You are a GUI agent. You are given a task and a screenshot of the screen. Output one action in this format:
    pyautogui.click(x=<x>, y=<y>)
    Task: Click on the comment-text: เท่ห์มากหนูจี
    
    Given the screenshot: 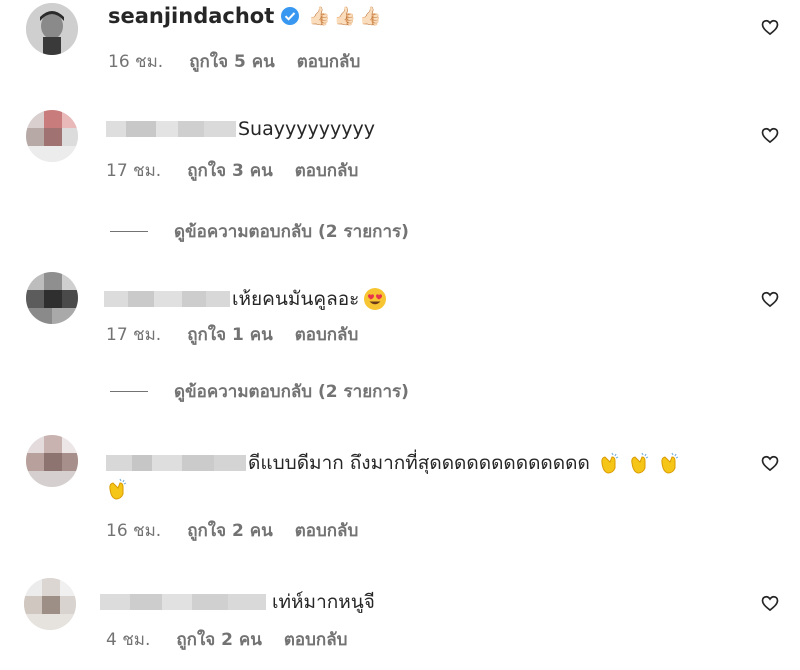 What is the action you would take?
    pyautogui.click(x=323, y=602)
    